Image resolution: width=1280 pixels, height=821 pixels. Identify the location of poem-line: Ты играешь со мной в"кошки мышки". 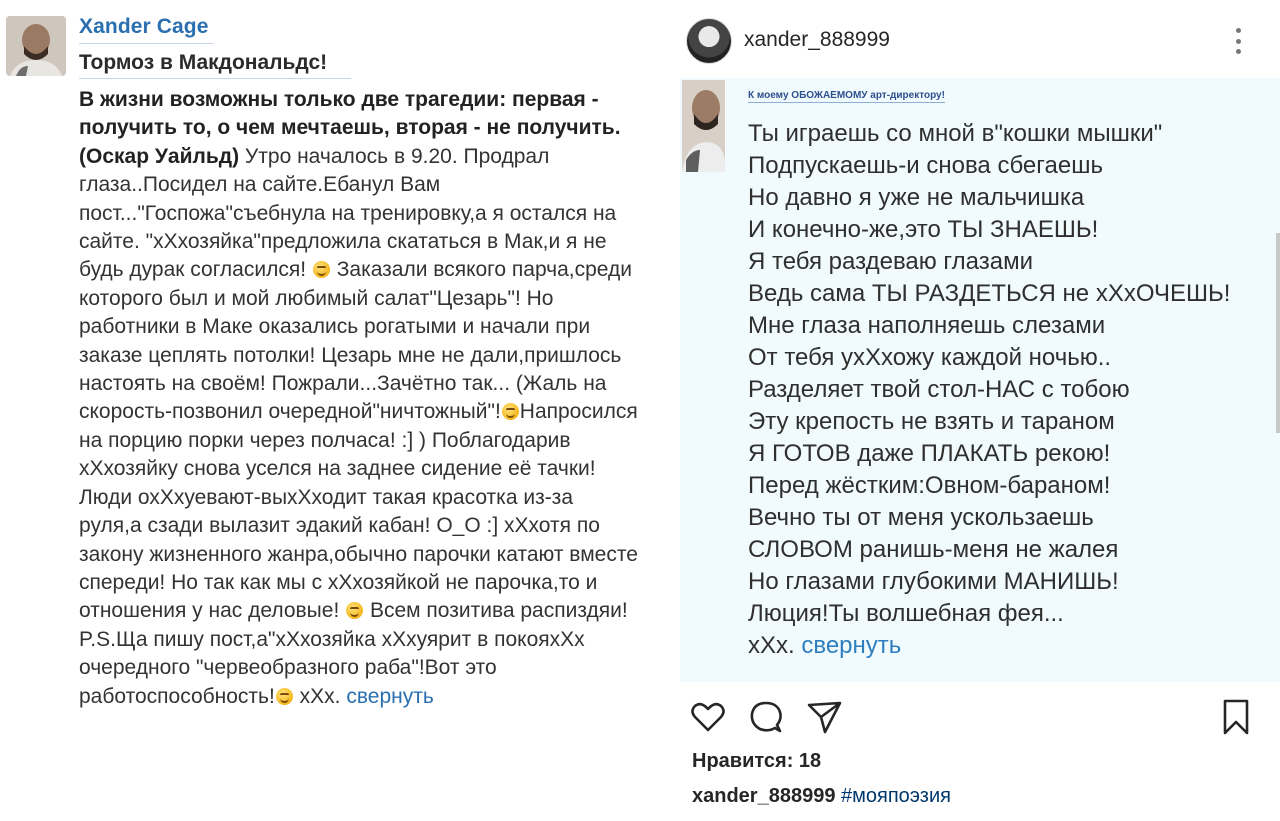
(955, 133).